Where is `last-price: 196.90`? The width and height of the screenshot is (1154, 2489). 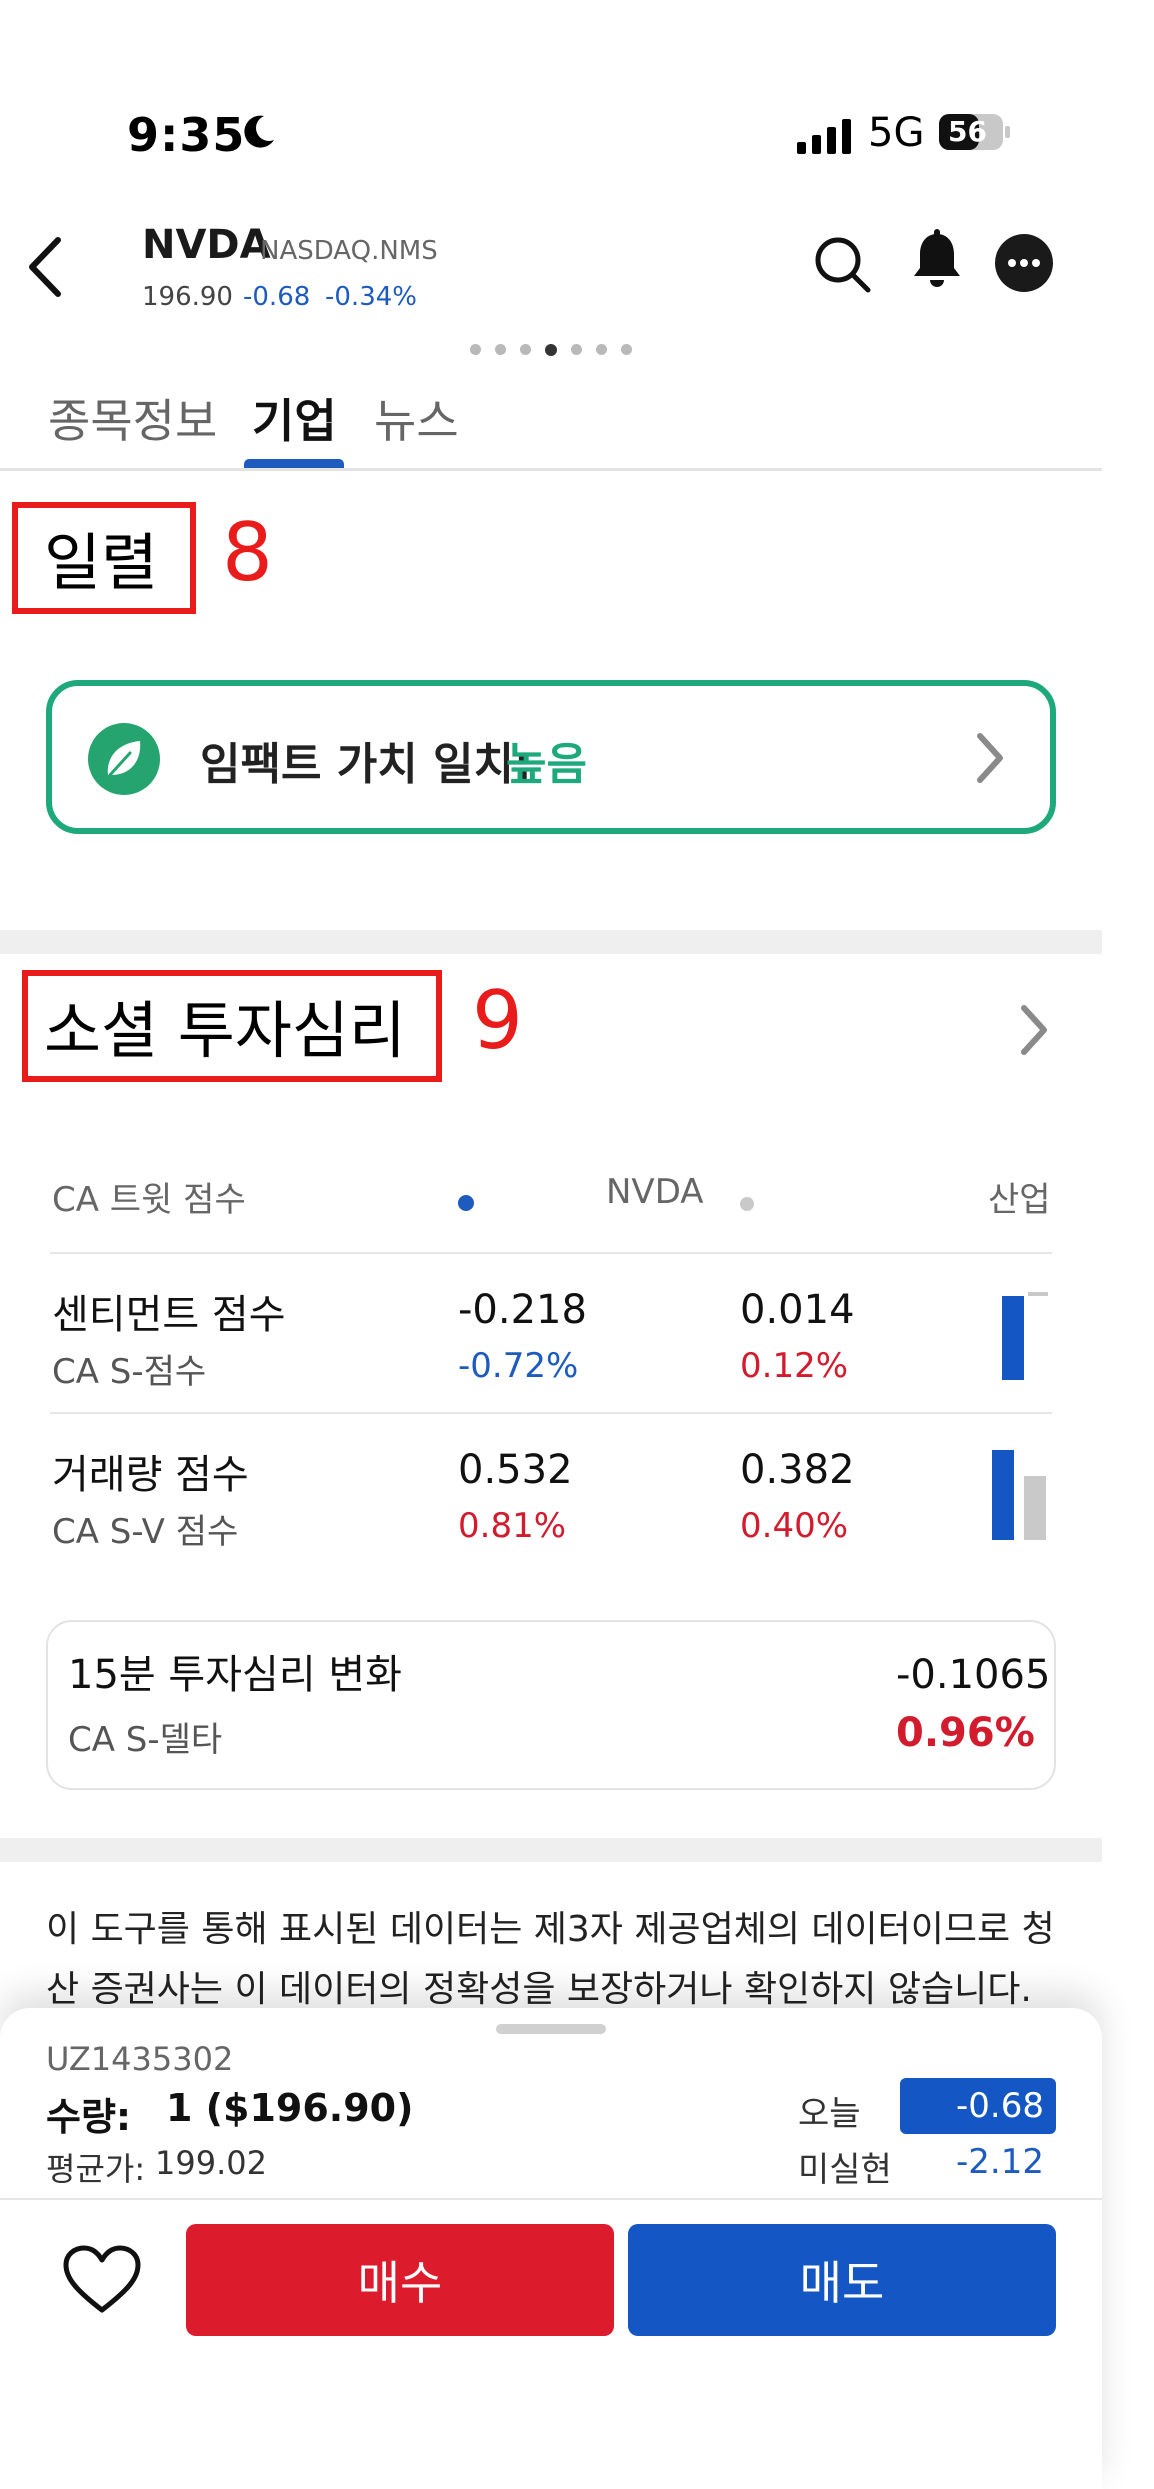 last-price: 196.90 is located at coordinates (187, 297).